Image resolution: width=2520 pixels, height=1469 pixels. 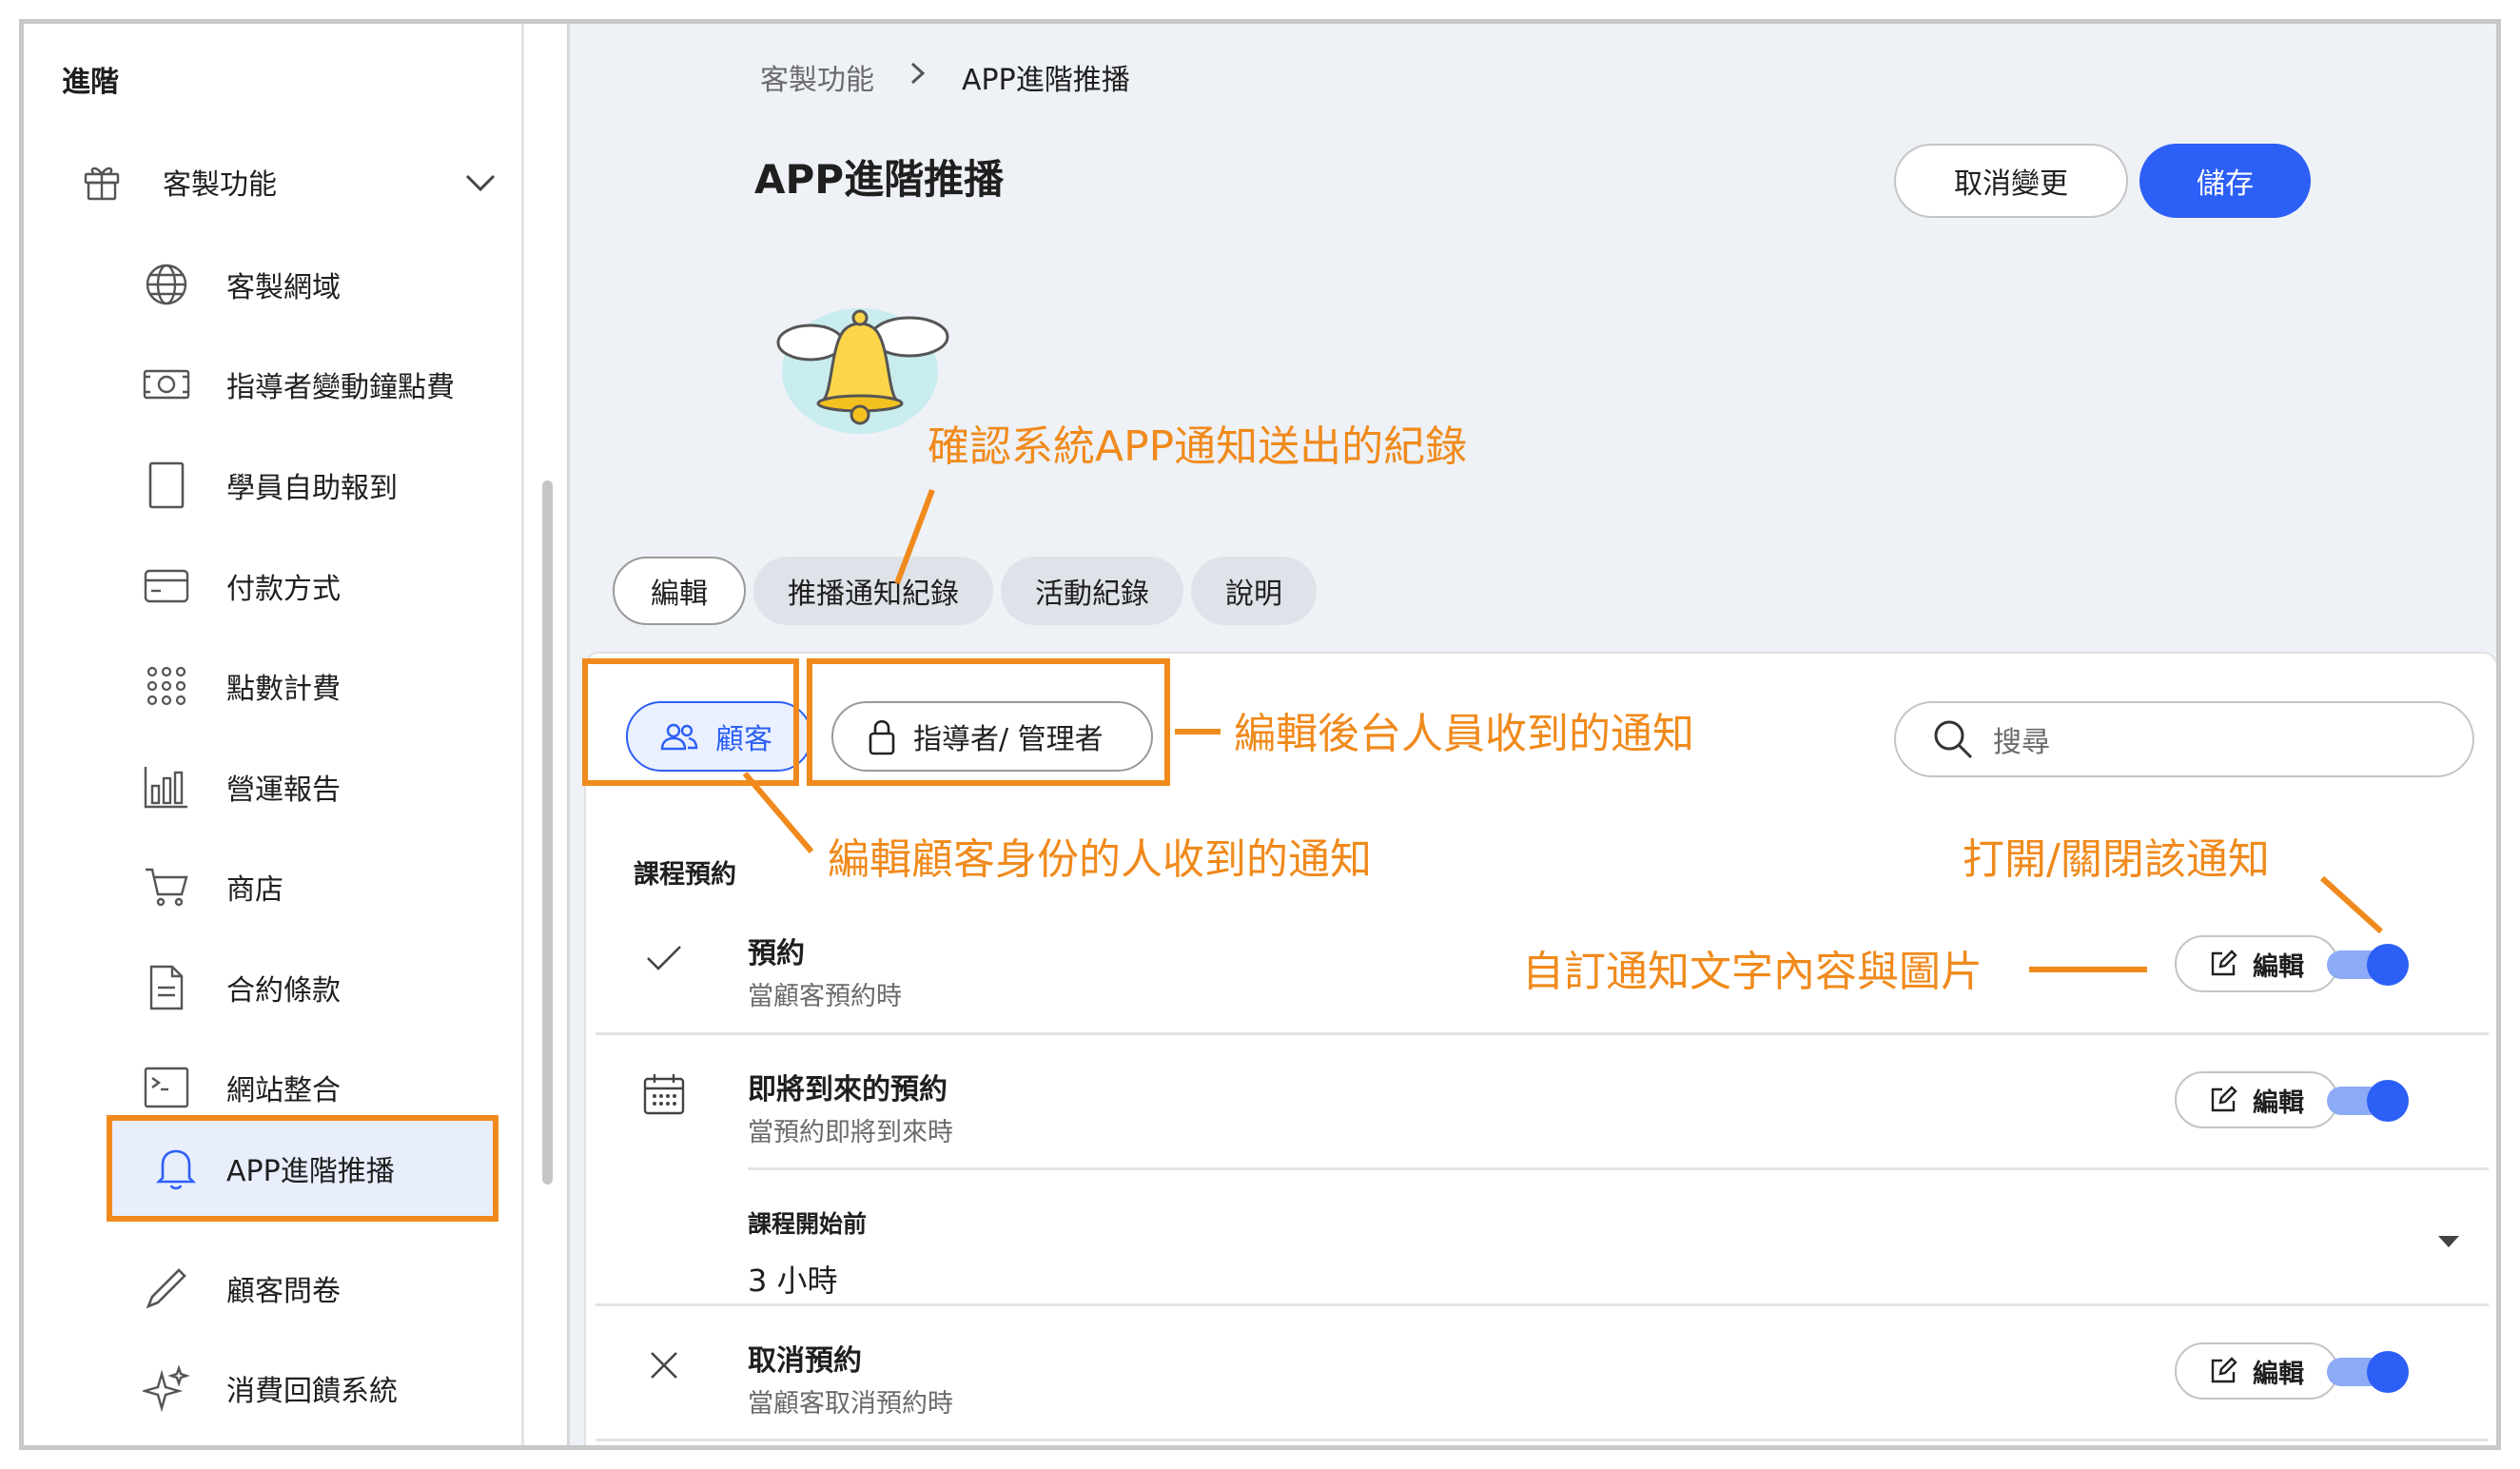 I want to click on sidebar-item-app-push: APP進階推播, so click(x=302, y=1168).